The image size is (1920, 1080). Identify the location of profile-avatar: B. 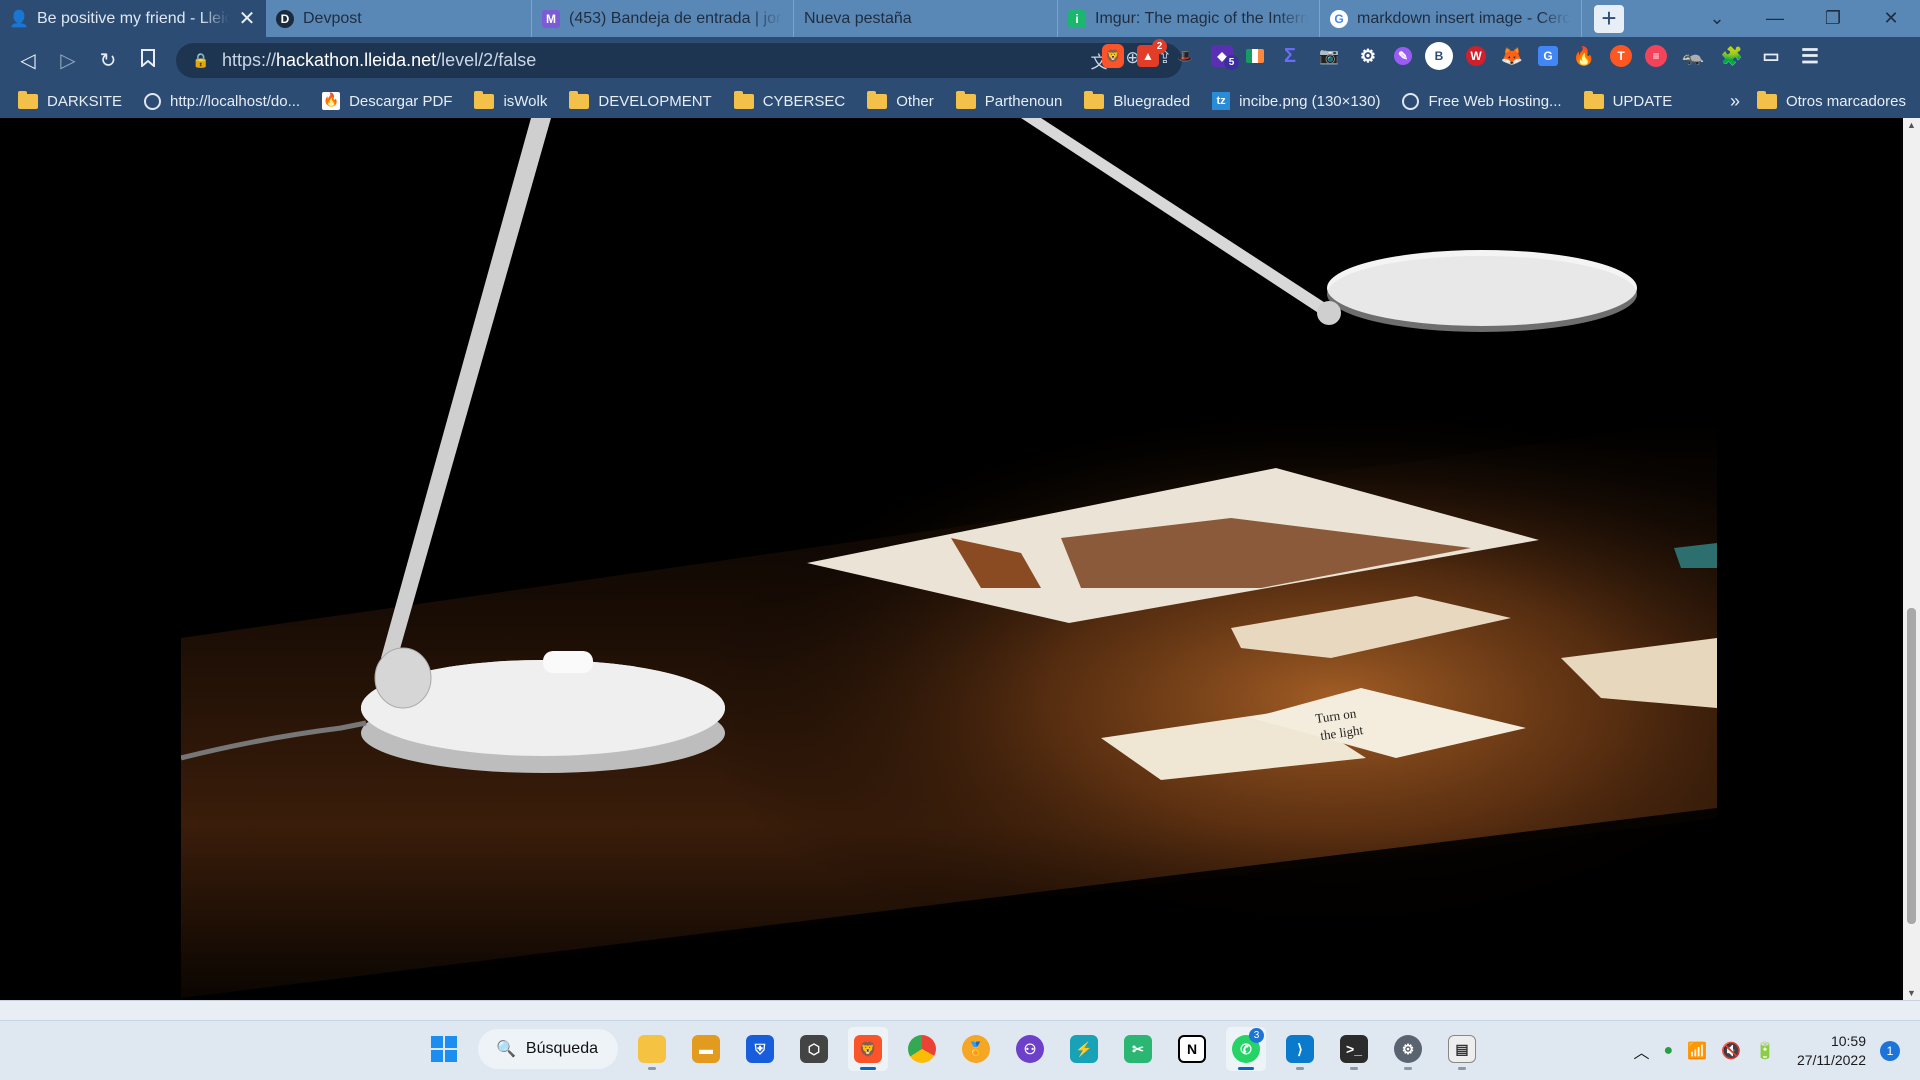
(1439, 56).